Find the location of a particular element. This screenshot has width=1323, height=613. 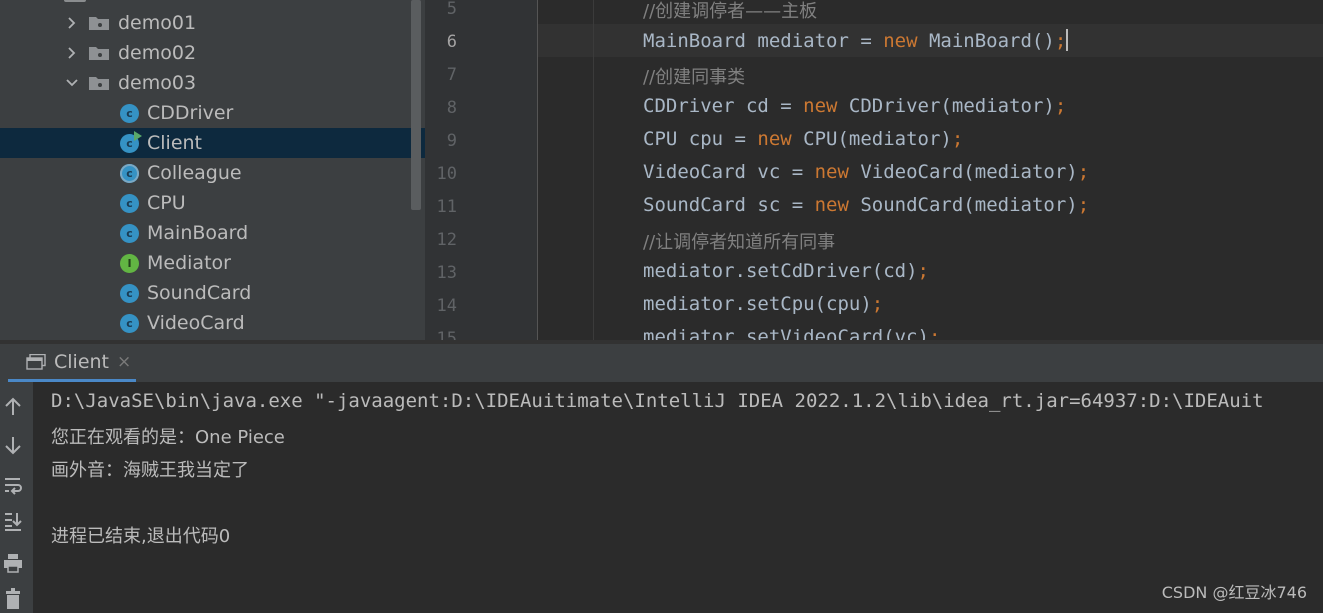

tree-item-colleague: c Colleague is located at coordinates (212, 173).